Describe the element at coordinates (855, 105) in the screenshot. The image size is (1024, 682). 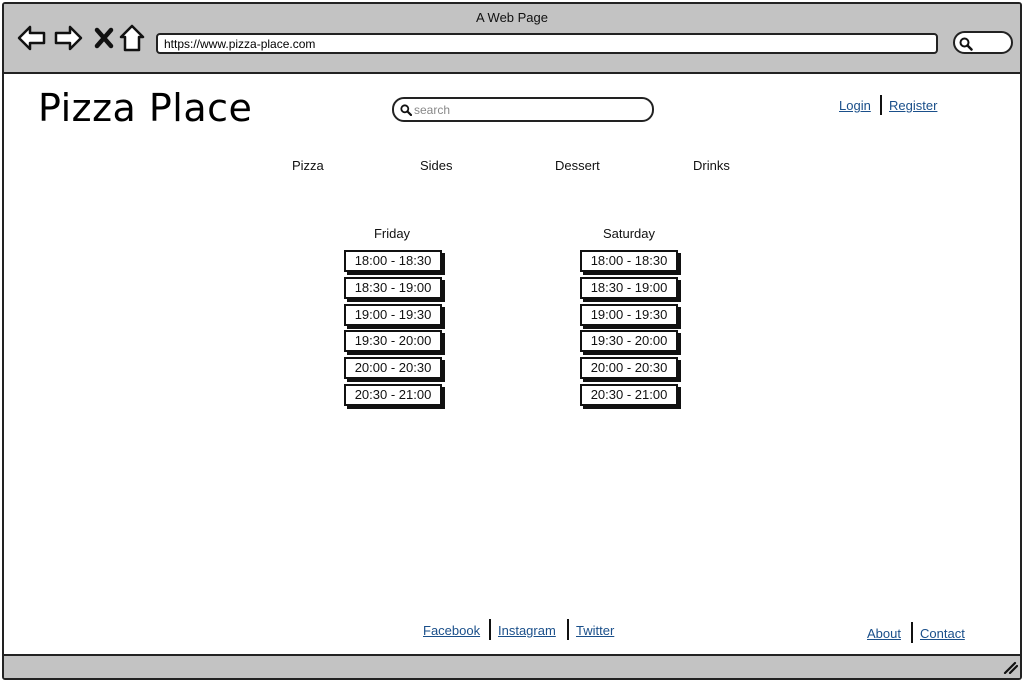
I see `login-link: Login` at that location.